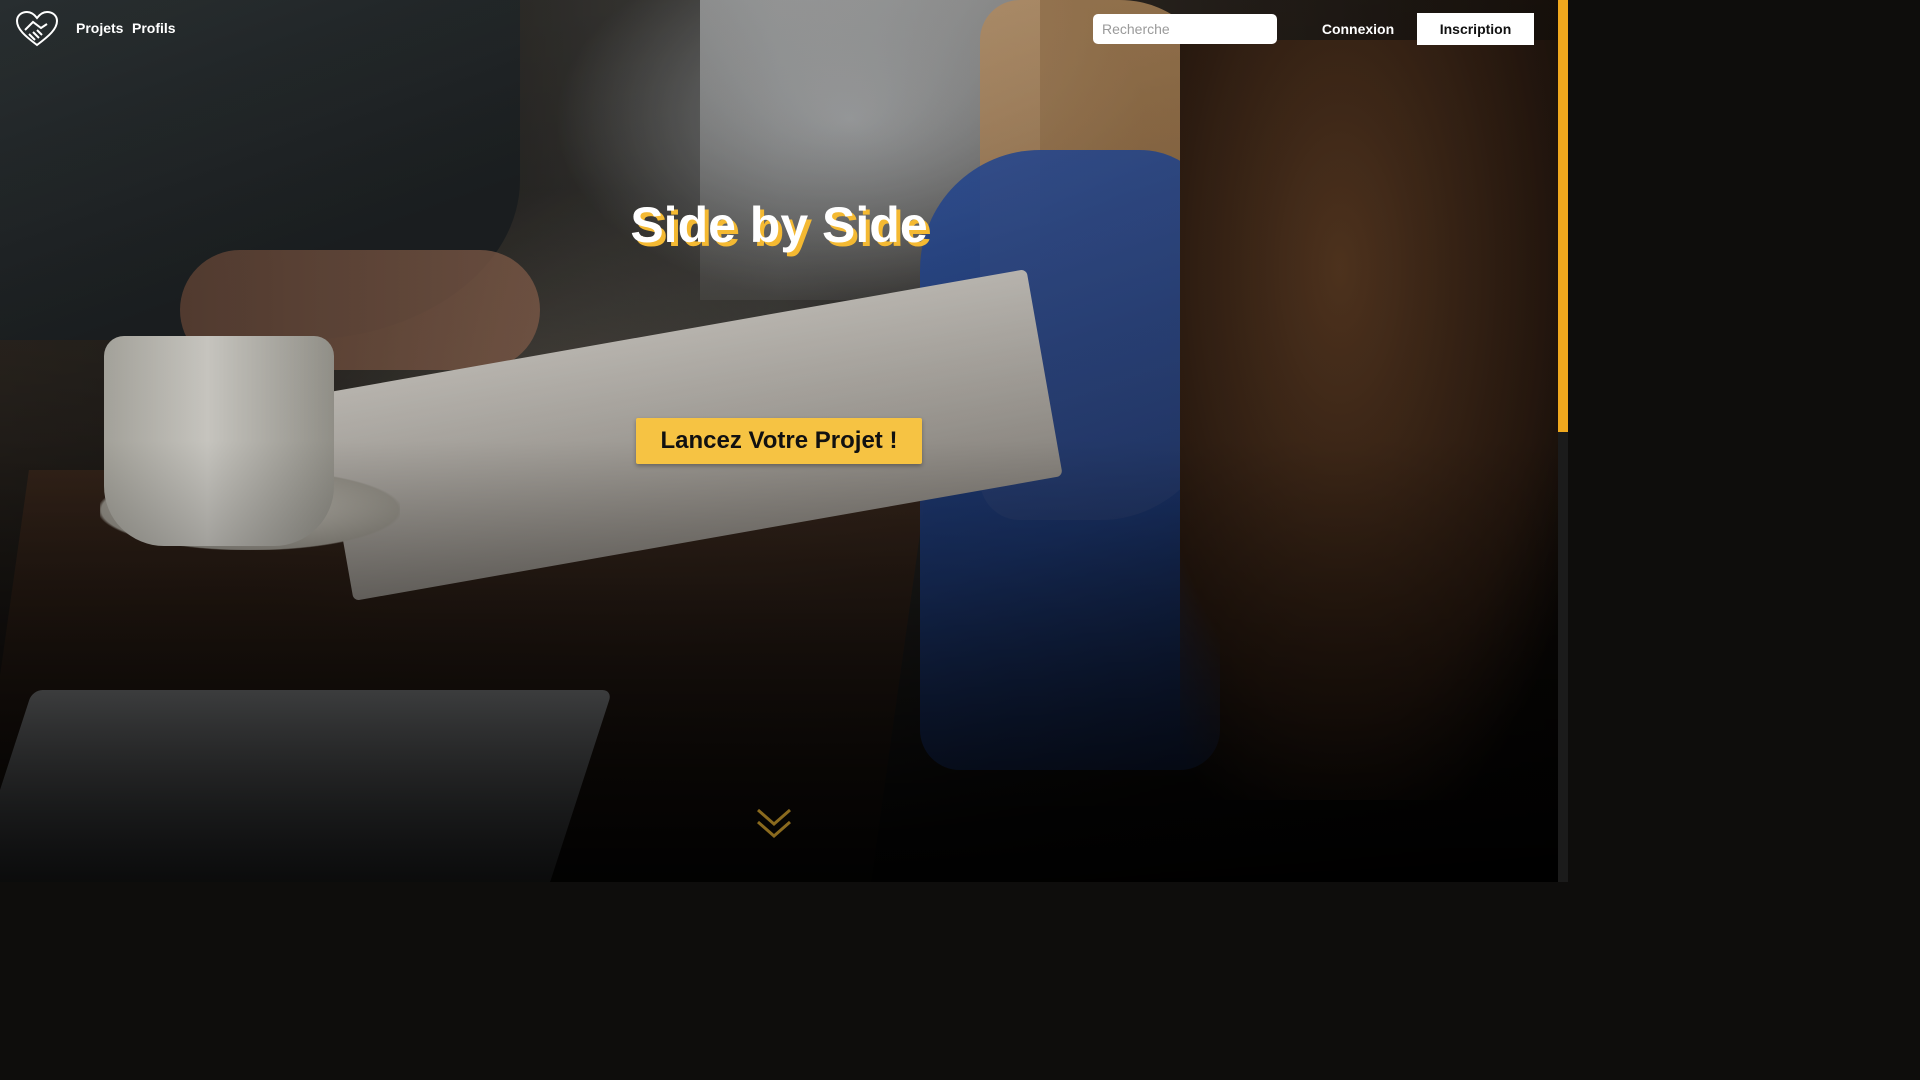  Describe the element at coordinates (779, 225) in the screenshot. I see `hero-title: Side by Side` at that location.